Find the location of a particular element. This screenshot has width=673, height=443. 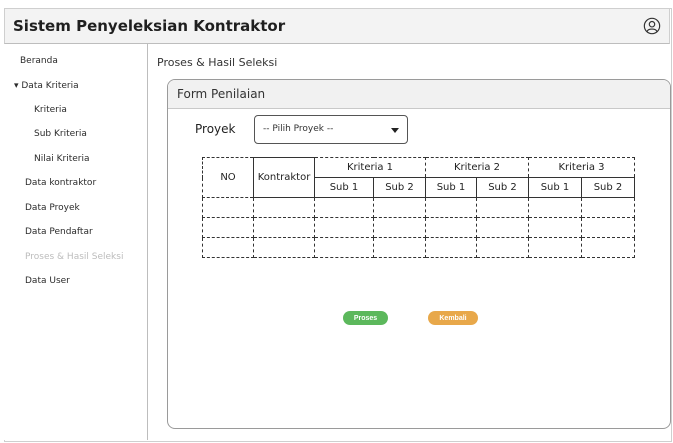

panel-title: Form Penilaian is located at coordinates (221, 94).